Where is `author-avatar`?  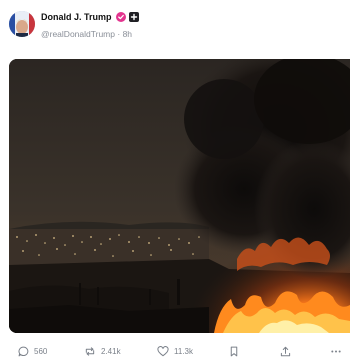 author-avatar is located at coordinates (22, 24).